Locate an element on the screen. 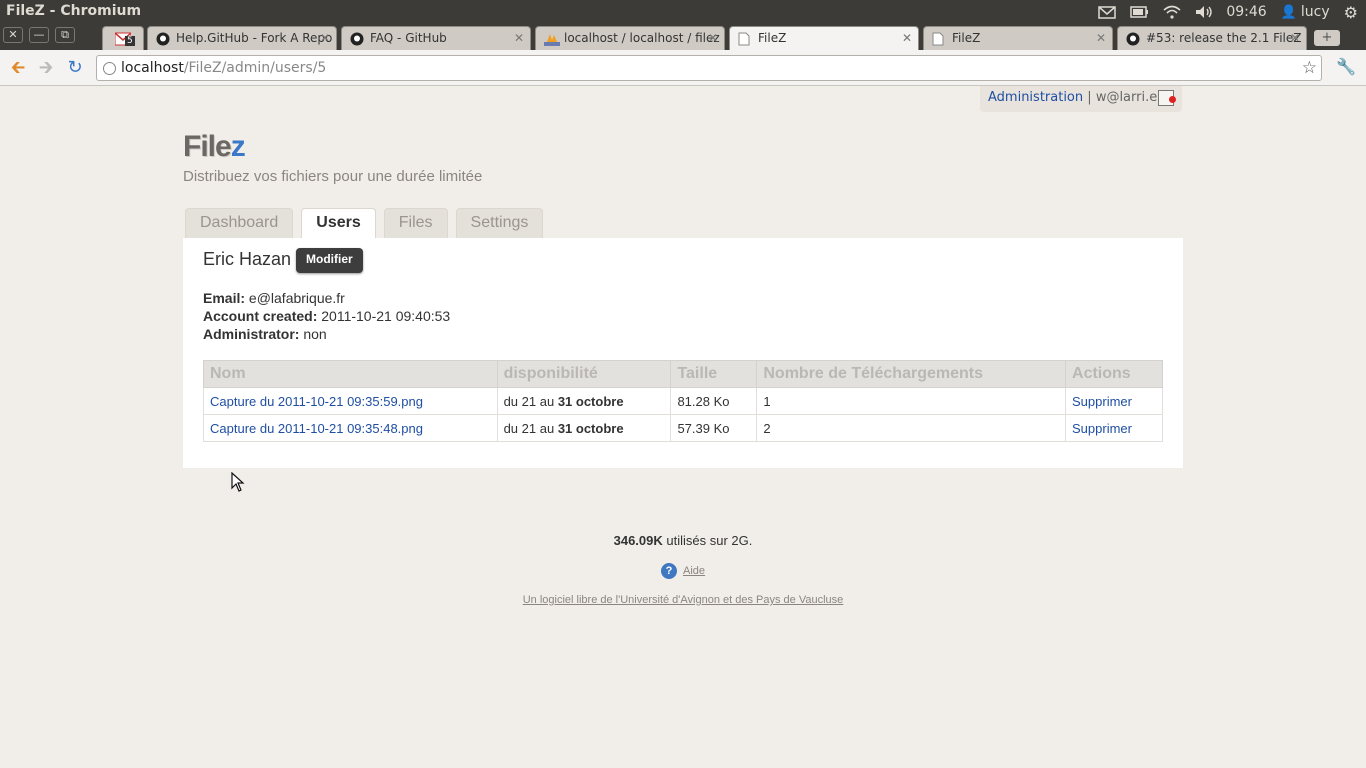  tab-settings: Settings is located at coordinates (499, 223).